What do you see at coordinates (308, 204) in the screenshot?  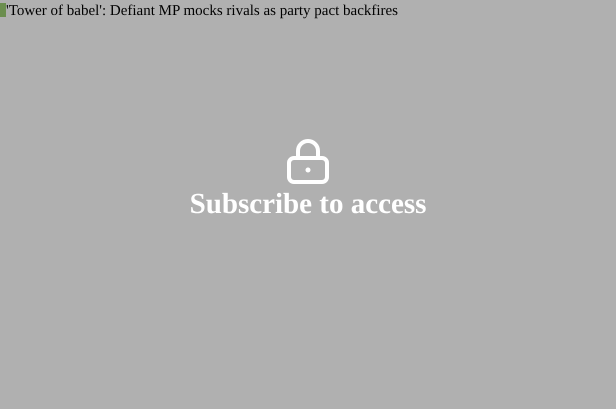 I see `subscribe-message: Subscribe to access` at bounding box center [308, 204].